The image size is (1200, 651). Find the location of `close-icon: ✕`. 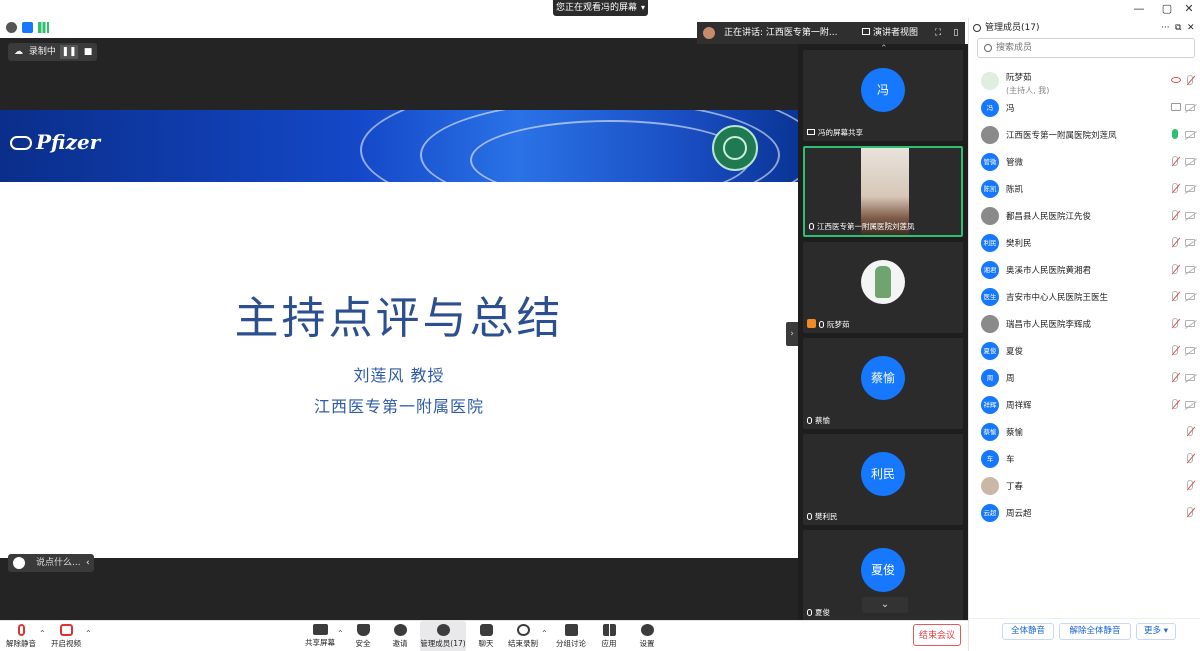

close-icon: ✕ is located at coordinates (1189, 8).